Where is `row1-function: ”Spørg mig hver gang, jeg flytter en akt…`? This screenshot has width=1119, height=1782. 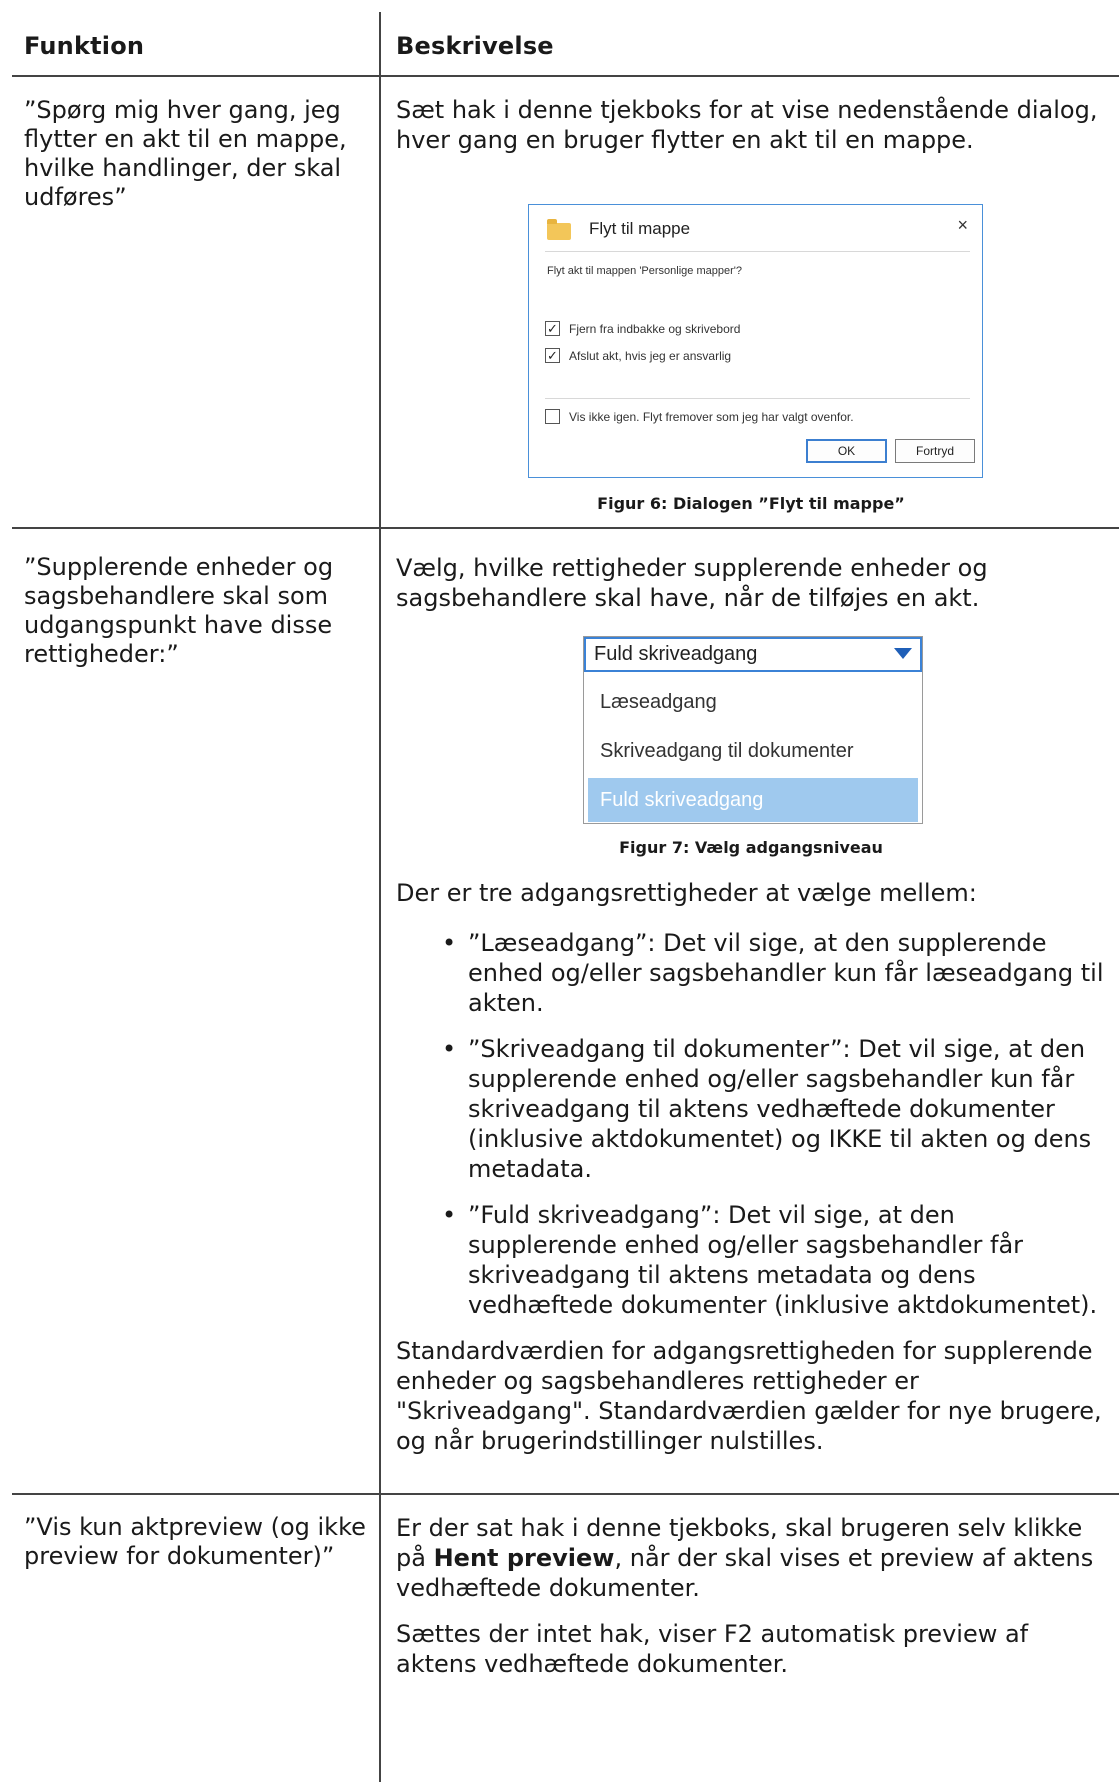 row1-function: ”Spørg mig hver gang, jeg flytter en akt… is located at coordinates (185, 153).